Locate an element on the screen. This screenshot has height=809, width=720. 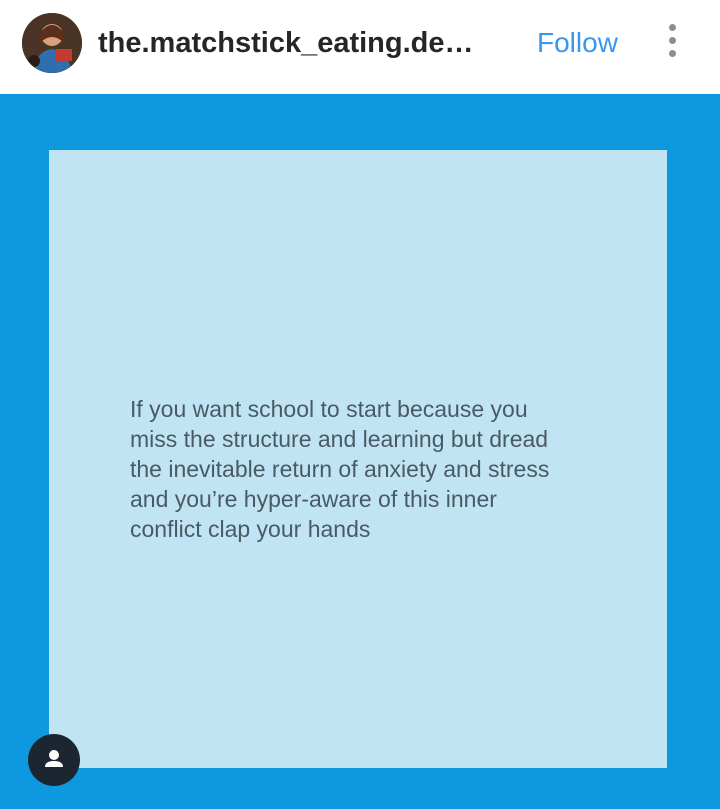
profile-avatar is located at coordinates (52, 43).